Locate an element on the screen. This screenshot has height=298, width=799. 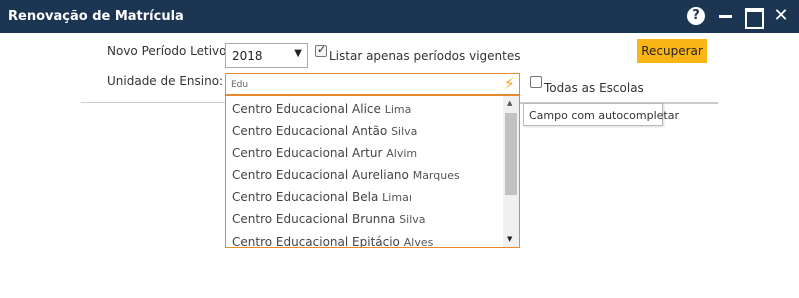
checkmark-icon: ✓ is located at coordinates (322, 49).